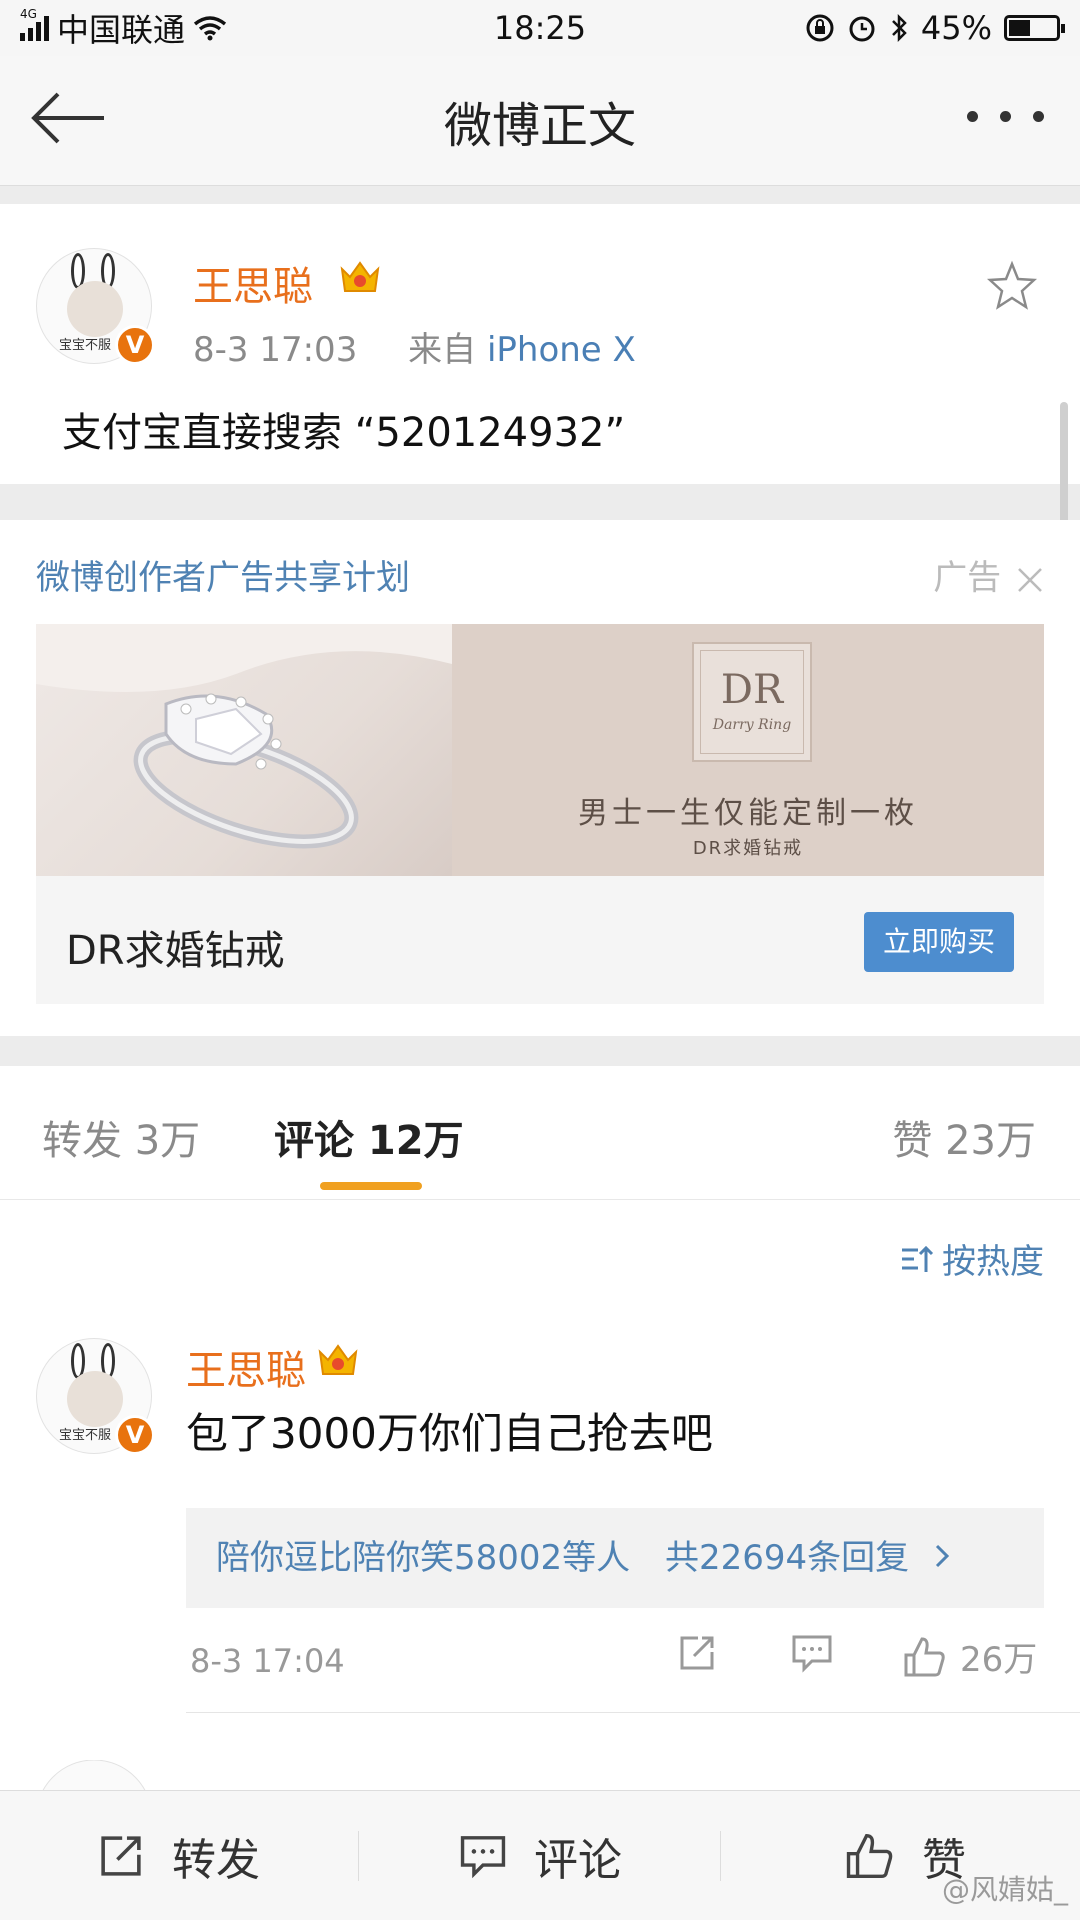 The width and height of the screenshot is (1080, 1920). Describe the element at coordinates (28, 14) in the screenshot. I see `network-type: 4G` at that location.